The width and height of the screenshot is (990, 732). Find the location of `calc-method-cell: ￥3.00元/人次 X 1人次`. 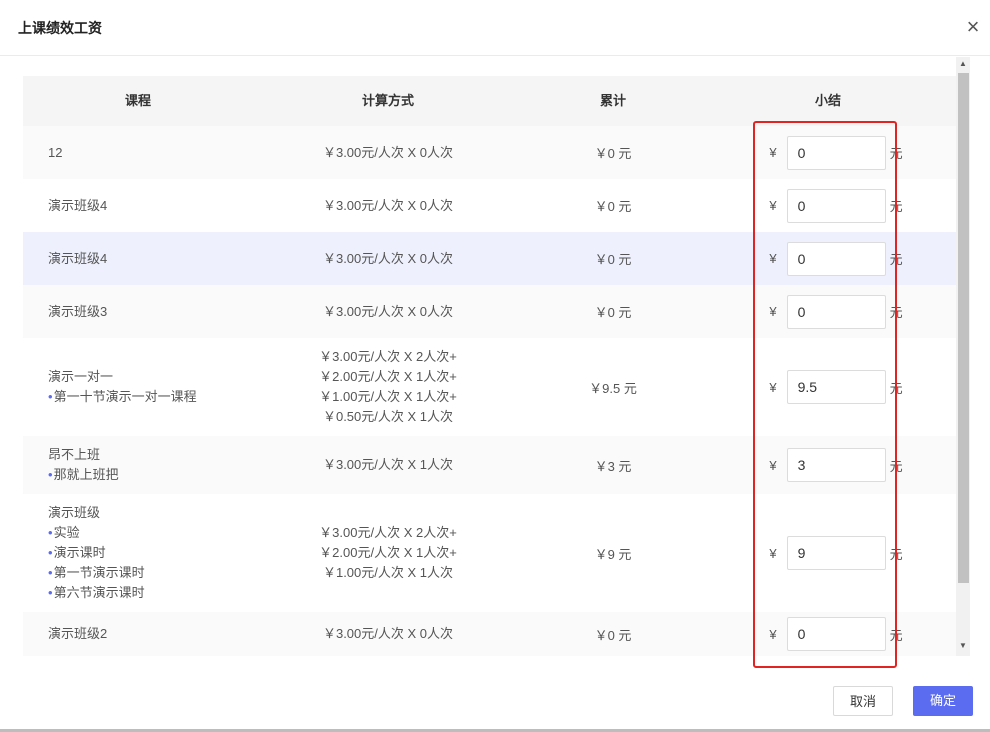

calc-method-cell: ￥3.00元/人次 X 1人次 is located at coordinates (388, 465).